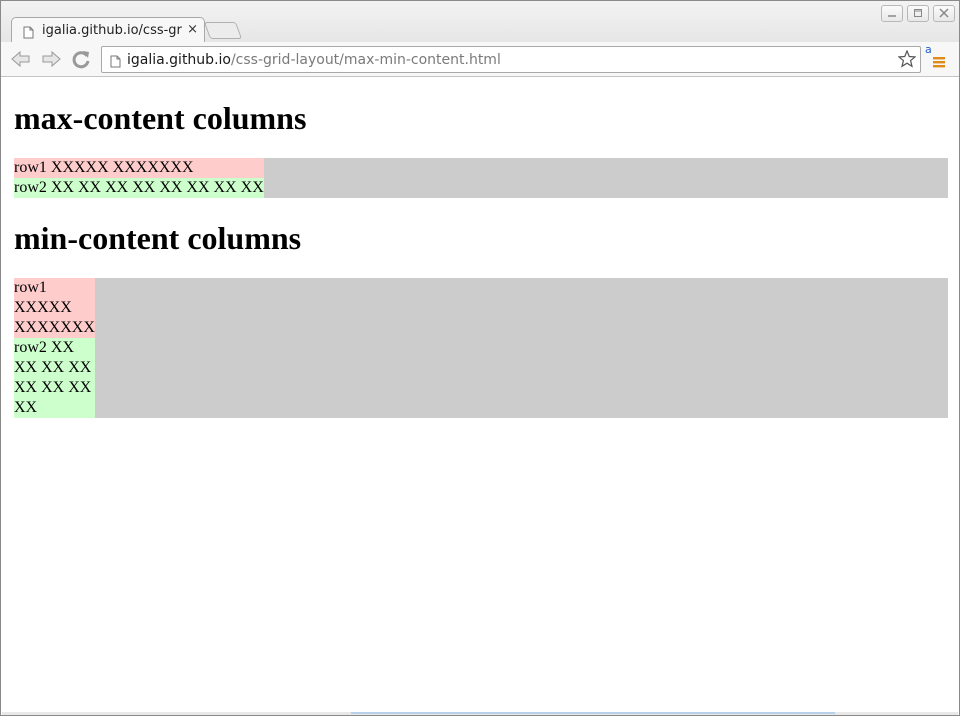 The image size is (960, 716). What do you see at coordinates (892, 13) in the screenshot?
I see `minimize-icon` at bounding box center [892, 13].